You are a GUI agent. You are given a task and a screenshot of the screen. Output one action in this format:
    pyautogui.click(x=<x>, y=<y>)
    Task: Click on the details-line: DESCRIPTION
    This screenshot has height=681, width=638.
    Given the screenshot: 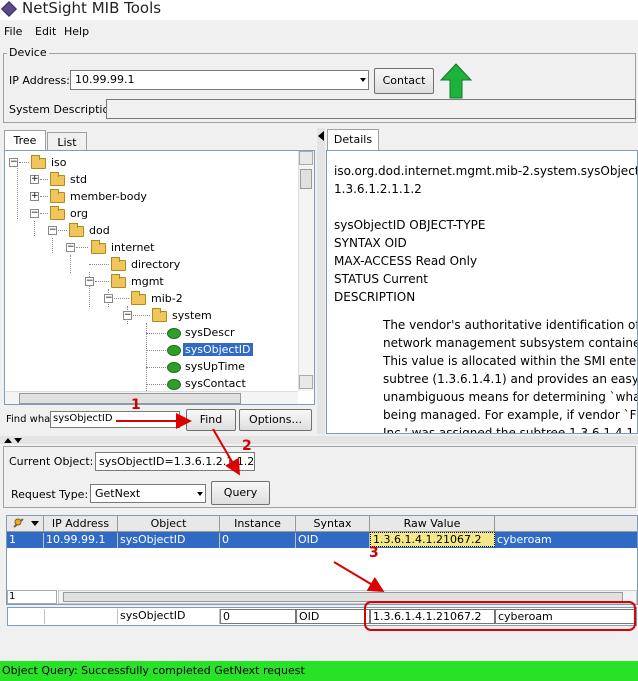 What is the action you would take?
    pyautogui.click(x=375, y=297)
    